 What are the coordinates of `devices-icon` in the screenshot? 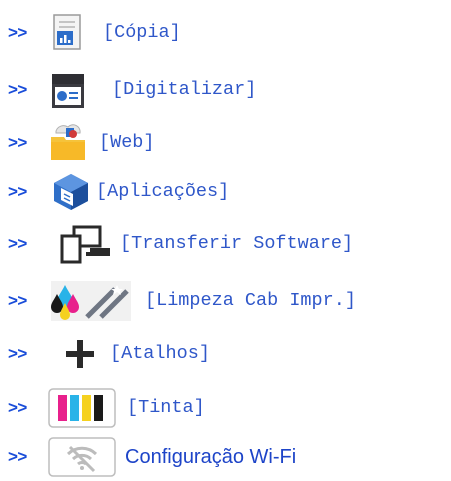 It's located at (85, 244).